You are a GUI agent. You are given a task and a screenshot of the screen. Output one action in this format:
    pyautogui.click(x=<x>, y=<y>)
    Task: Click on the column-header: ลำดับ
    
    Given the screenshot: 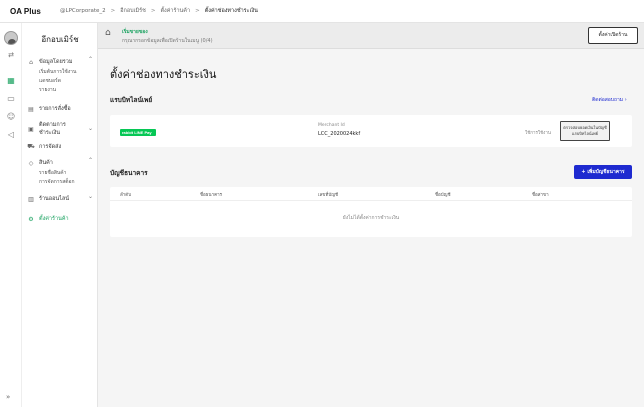 What is the action you would take?
    pyautogui.click(x=126, y=195)
    